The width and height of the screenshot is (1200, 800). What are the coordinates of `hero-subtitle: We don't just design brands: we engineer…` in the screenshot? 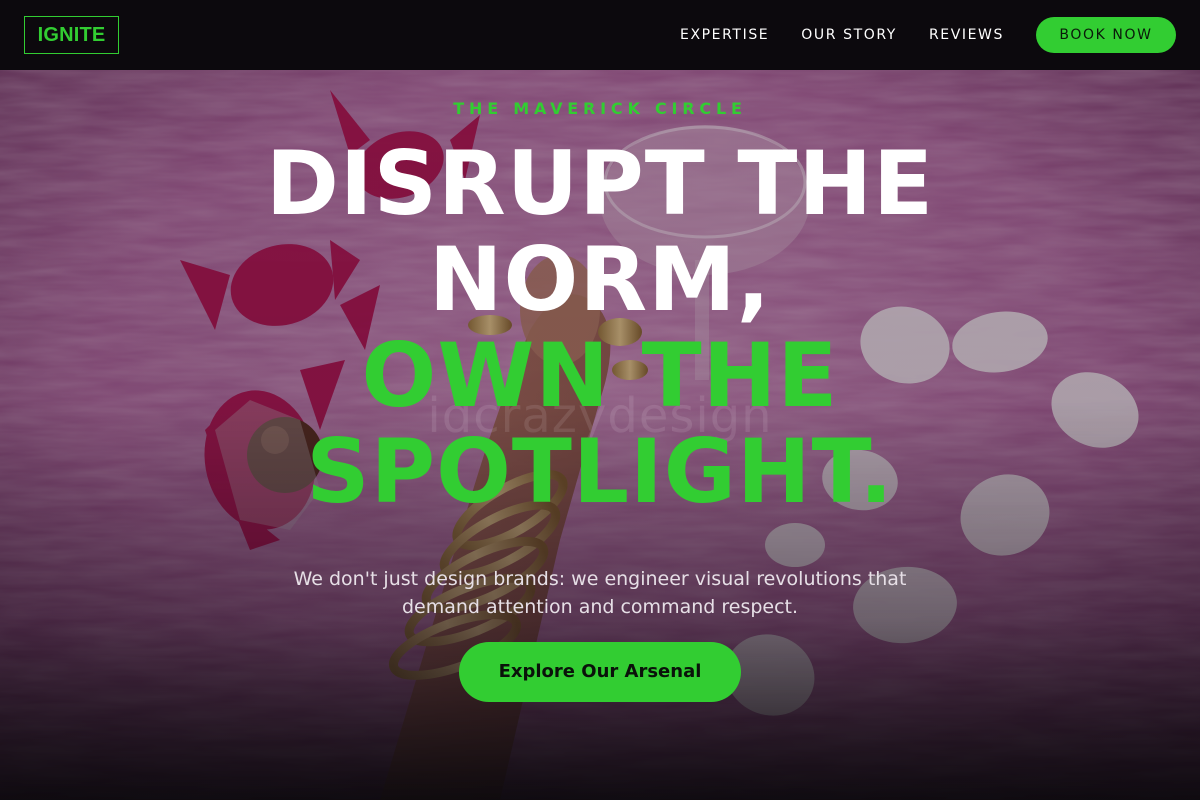 It's located at (600, 593).